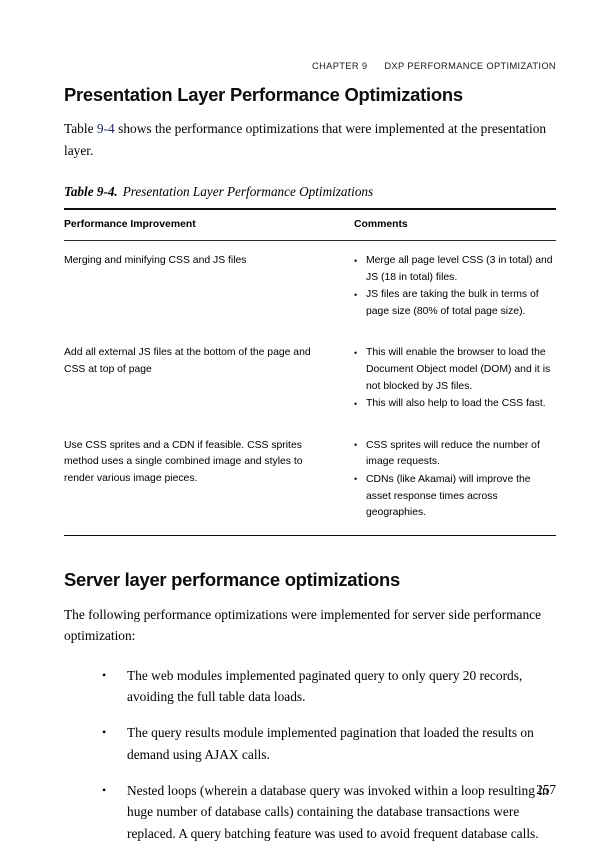 The height and width of the screenshot is (859, 600). I want to click on running-header-title: DXP PERFORMANCE OPTIMIZATION, so click(470, 66).